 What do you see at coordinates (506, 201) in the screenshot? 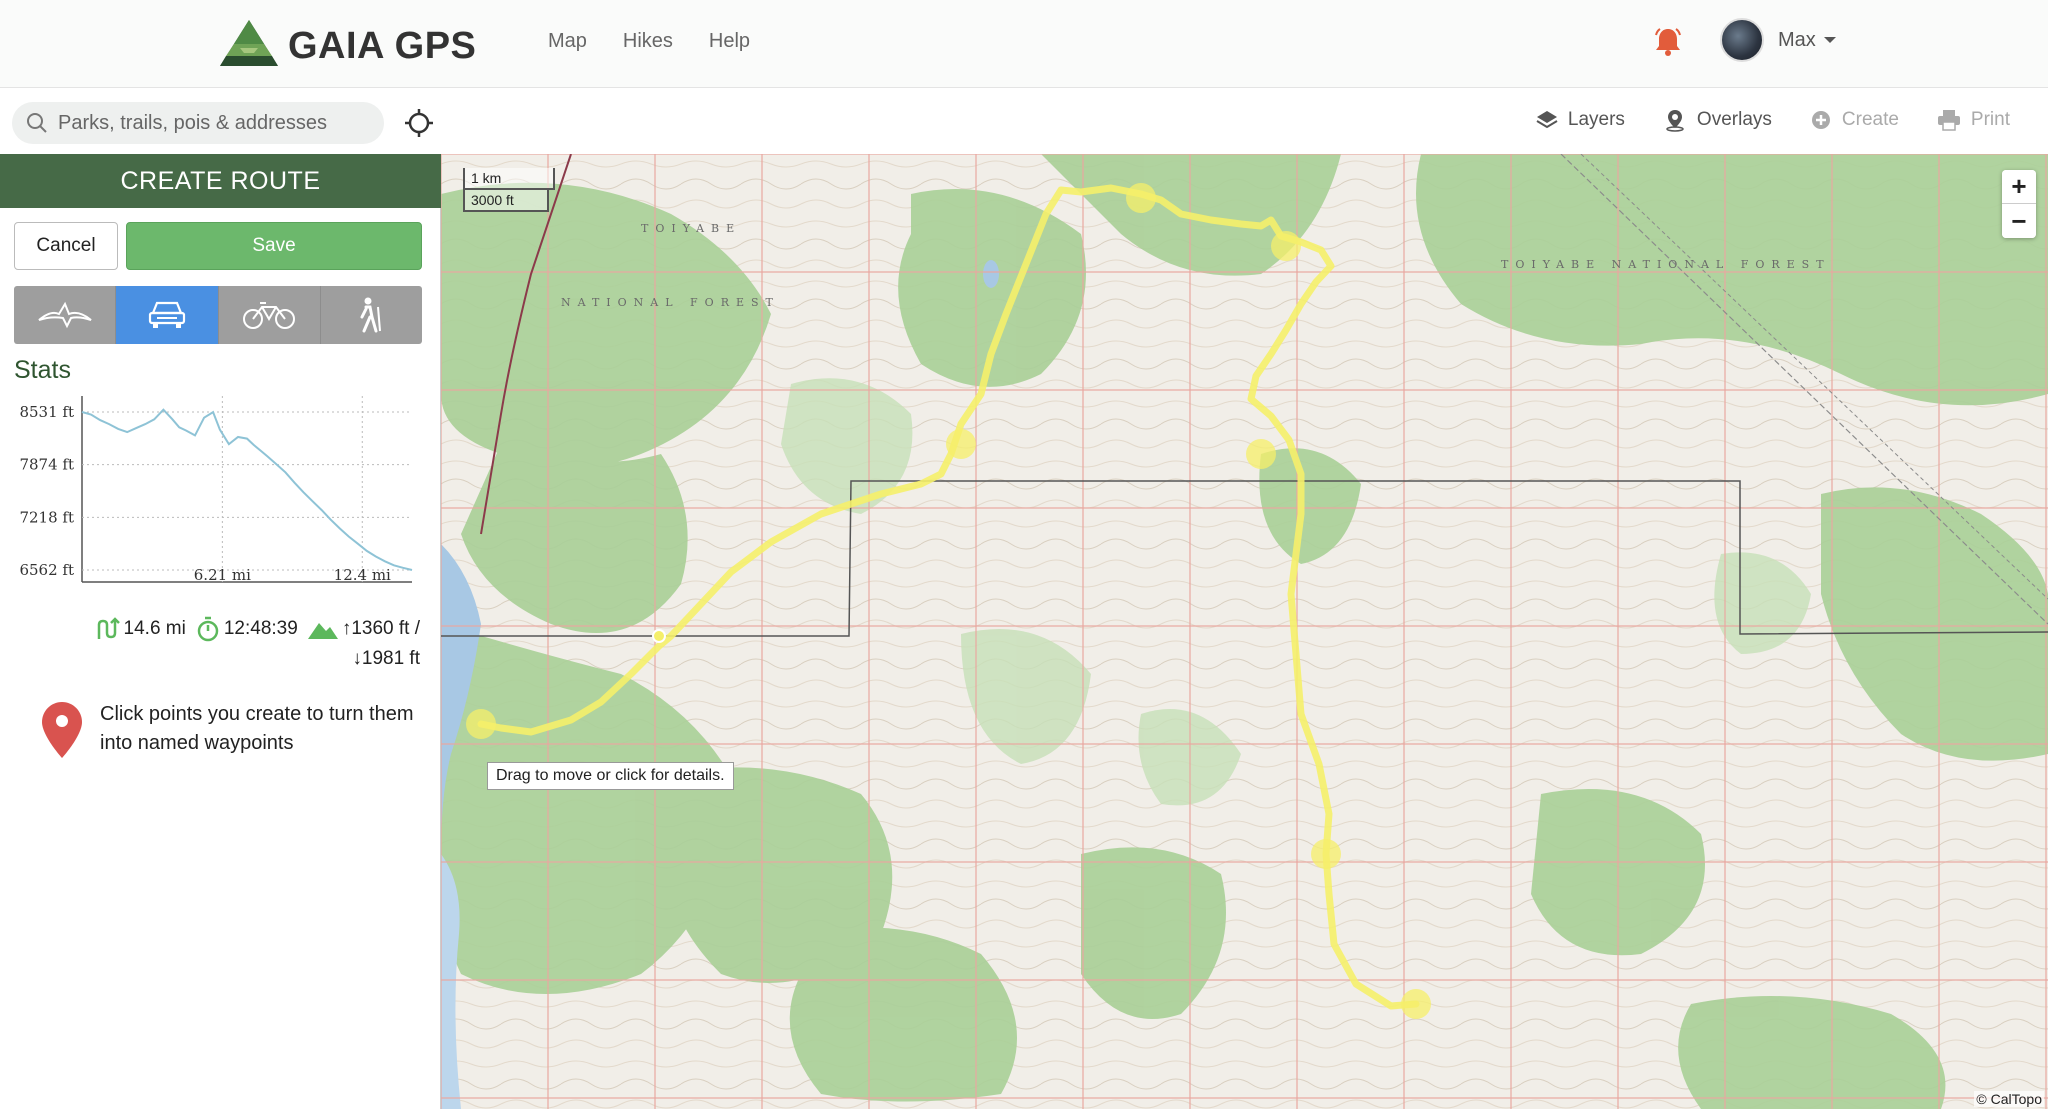
I see `scale-ft: 3000 ft` at bounding box center [506, 201].